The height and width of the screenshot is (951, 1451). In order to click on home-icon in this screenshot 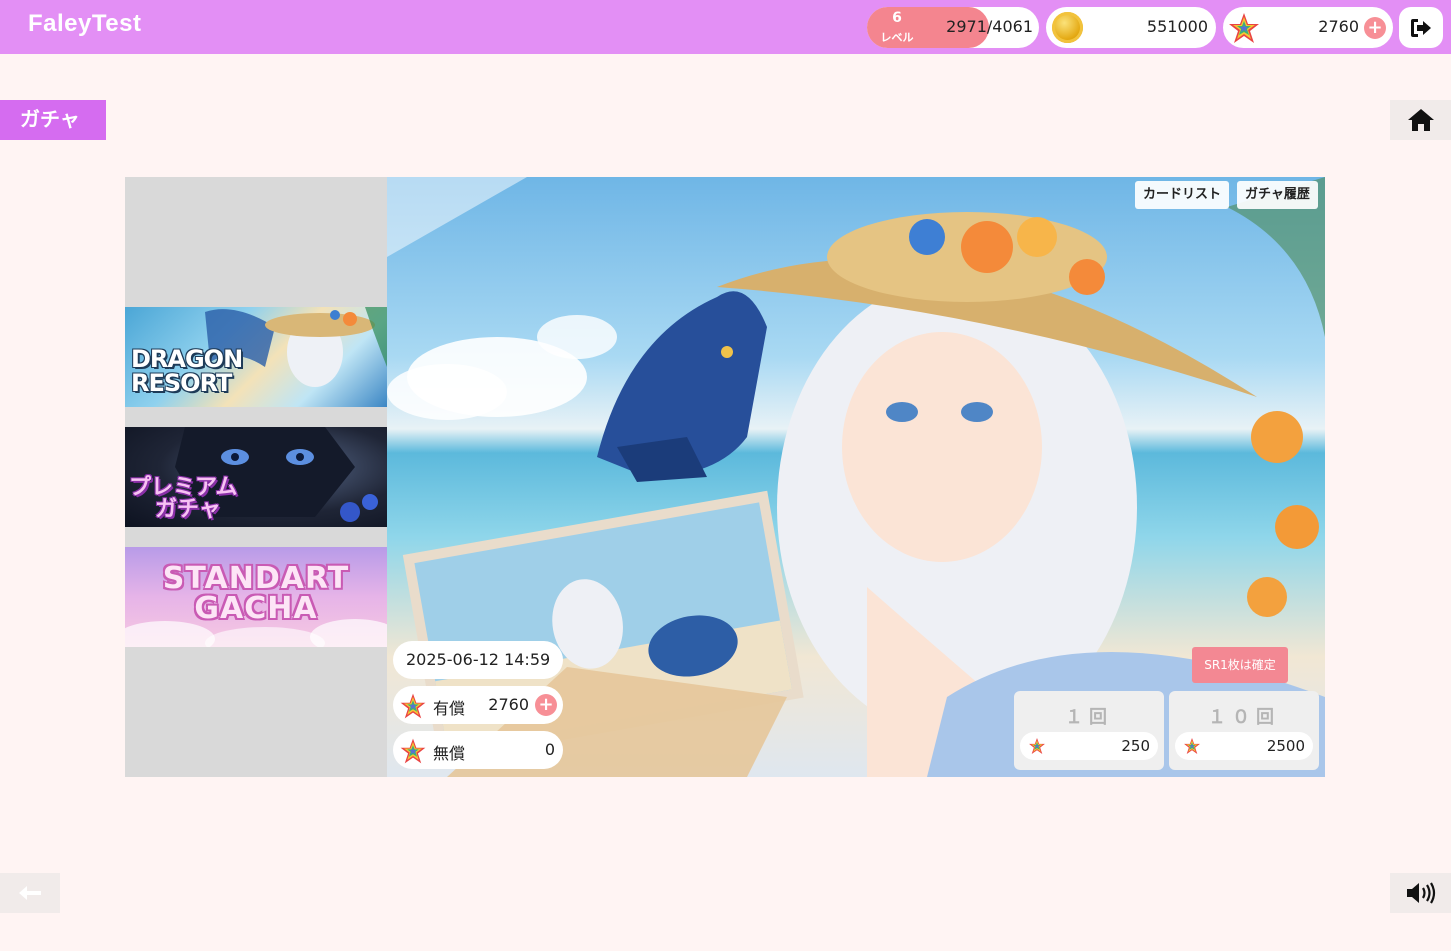, I will do `click(1420, 120)`.